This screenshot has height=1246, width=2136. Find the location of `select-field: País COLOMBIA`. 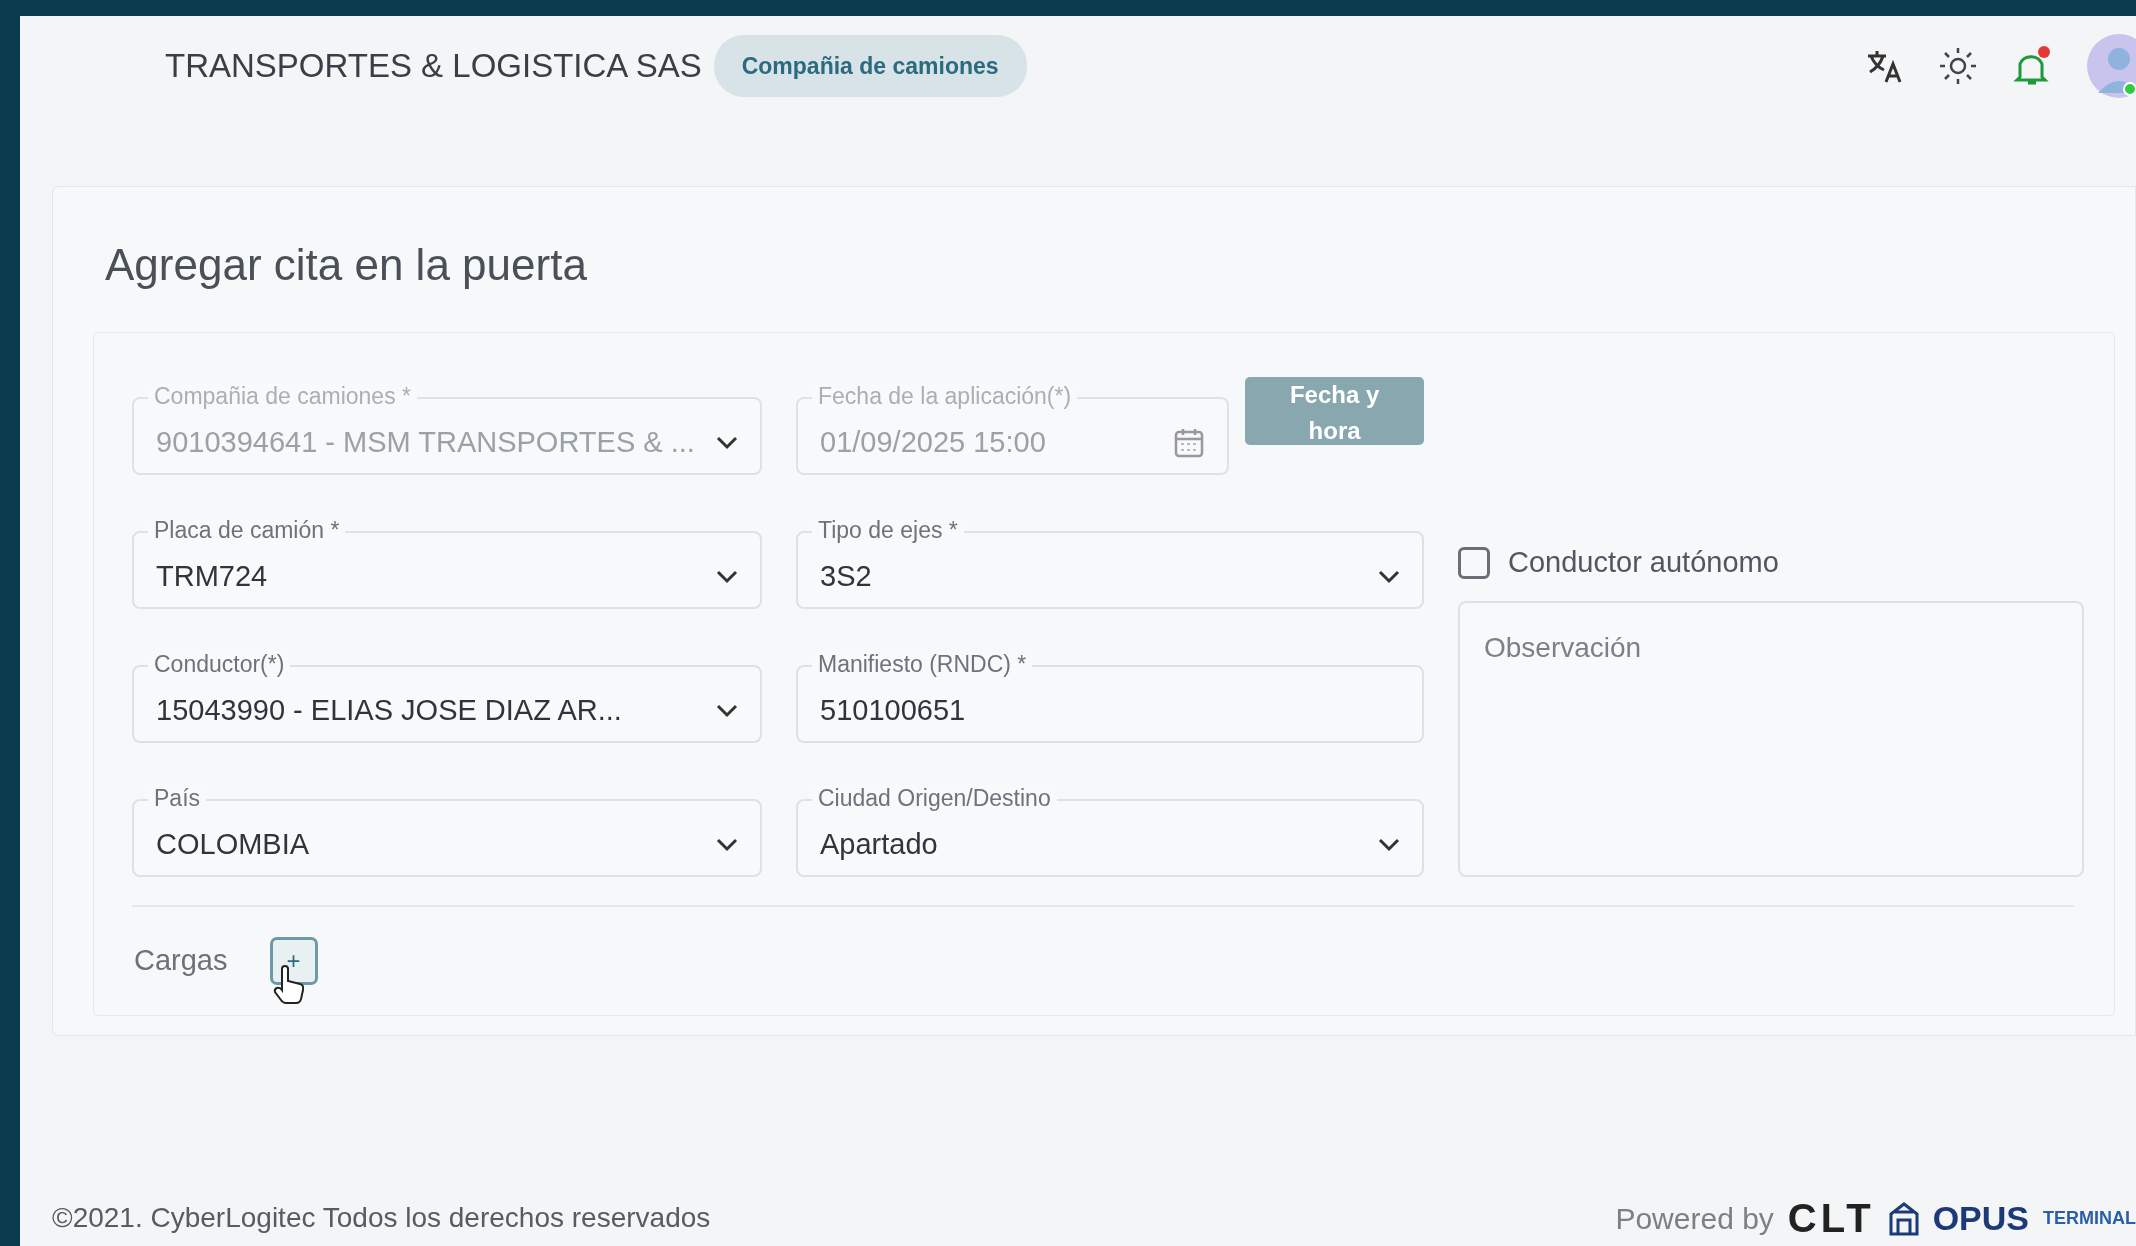

select-field: País COLOMBIA is located at coordinates (447, 830).